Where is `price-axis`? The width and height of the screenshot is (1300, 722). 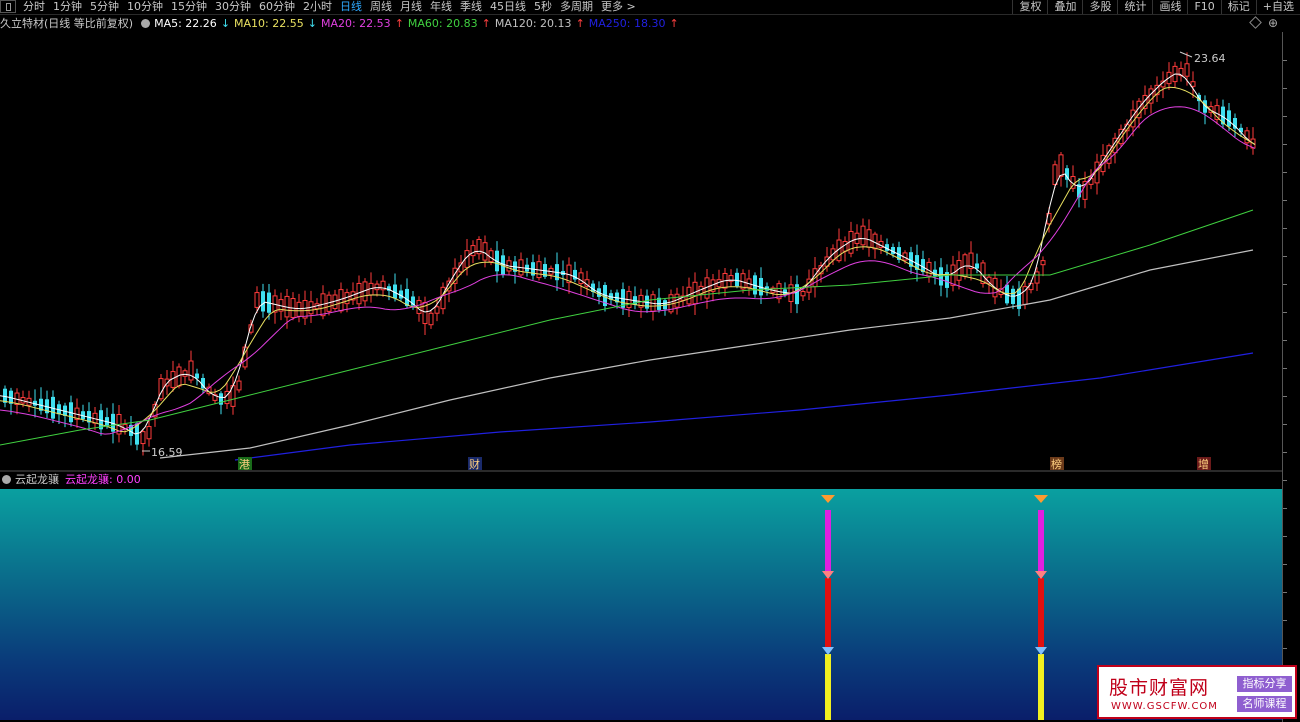 price-axis is located at coordinates (1291, 377).